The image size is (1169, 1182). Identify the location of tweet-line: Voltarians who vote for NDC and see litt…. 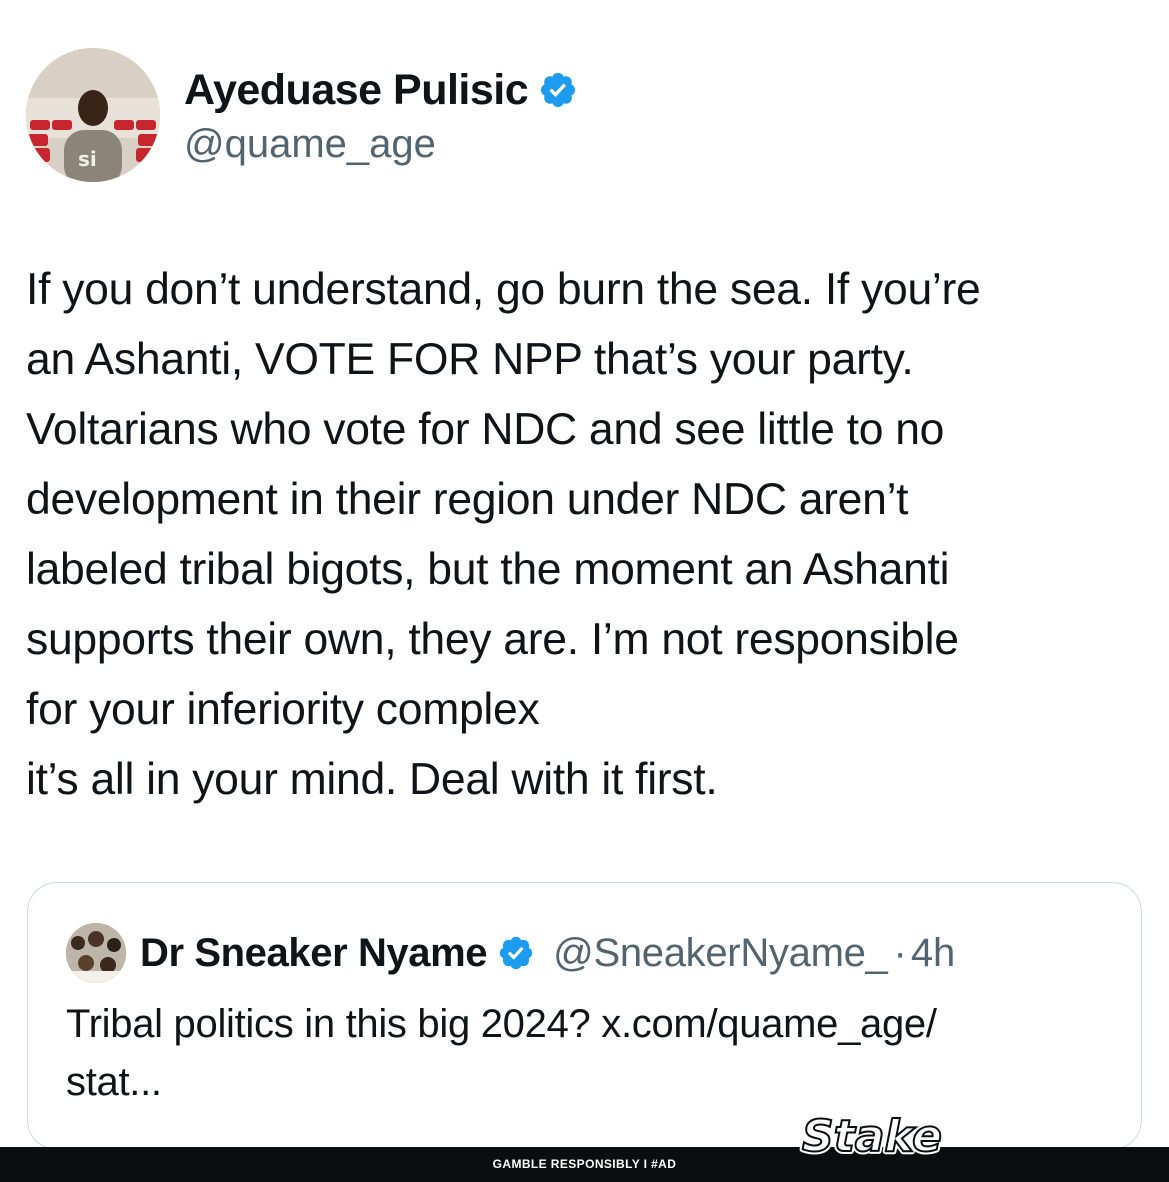
(485, 429).